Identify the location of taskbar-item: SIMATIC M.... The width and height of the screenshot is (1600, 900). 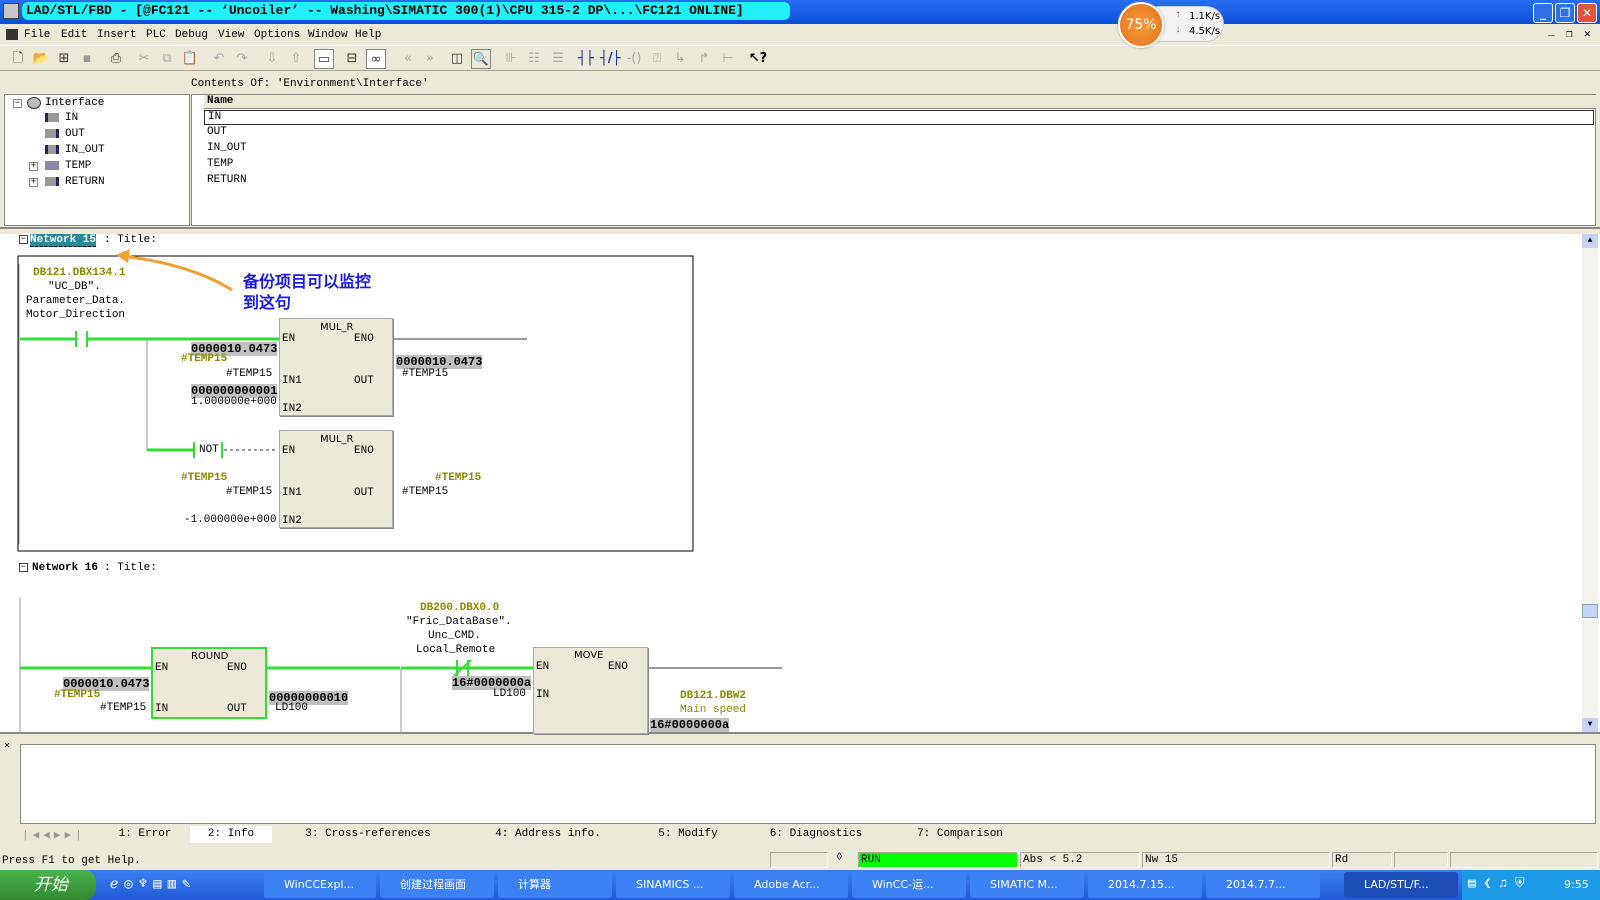
(1027, 885).